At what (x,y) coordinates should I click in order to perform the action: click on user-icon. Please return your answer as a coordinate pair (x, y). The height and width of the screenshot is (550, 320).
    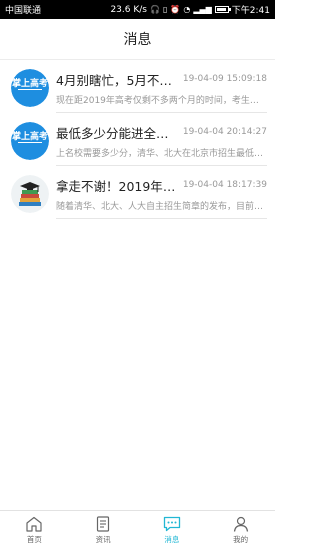
    Looking at the image, I should click on (240, 524).